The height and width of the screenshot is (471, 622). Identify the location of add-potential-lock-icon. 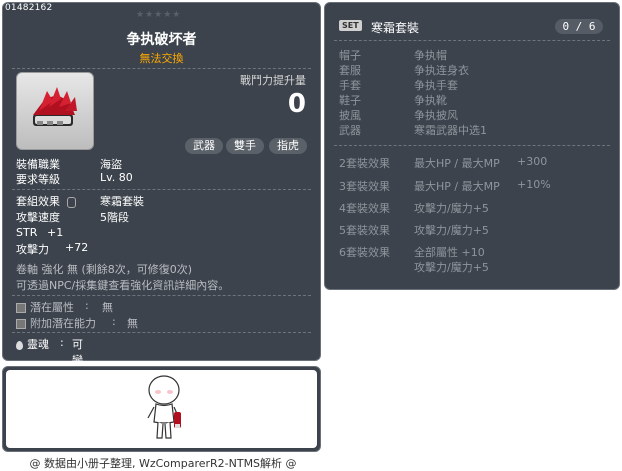
(21, 324).